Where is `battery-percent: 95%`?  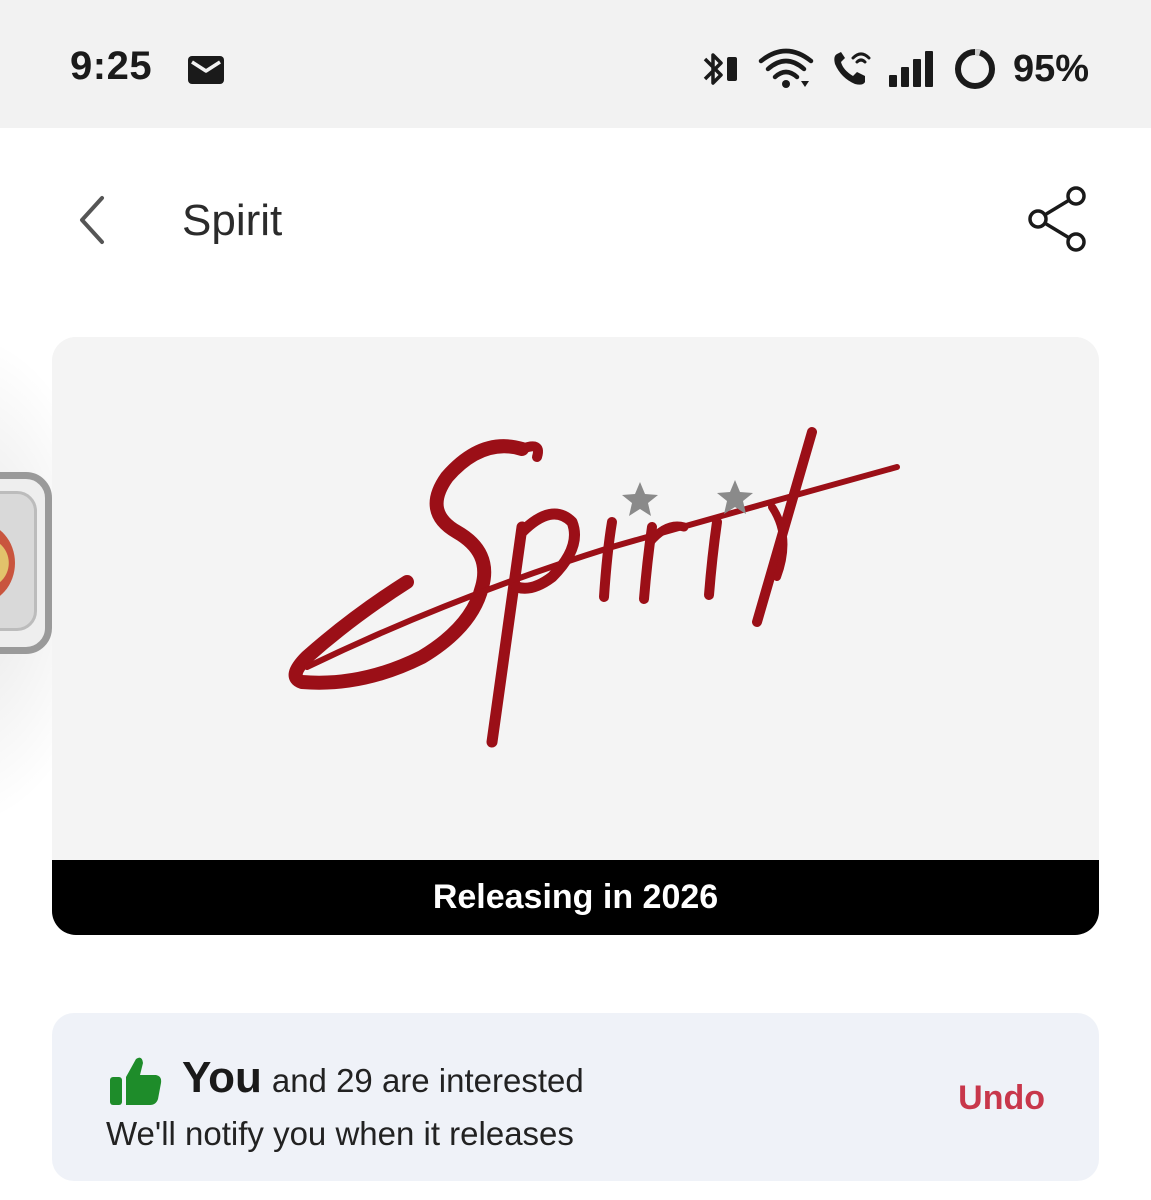 battery-percent: 95% is located at coordinates (1050, 68).